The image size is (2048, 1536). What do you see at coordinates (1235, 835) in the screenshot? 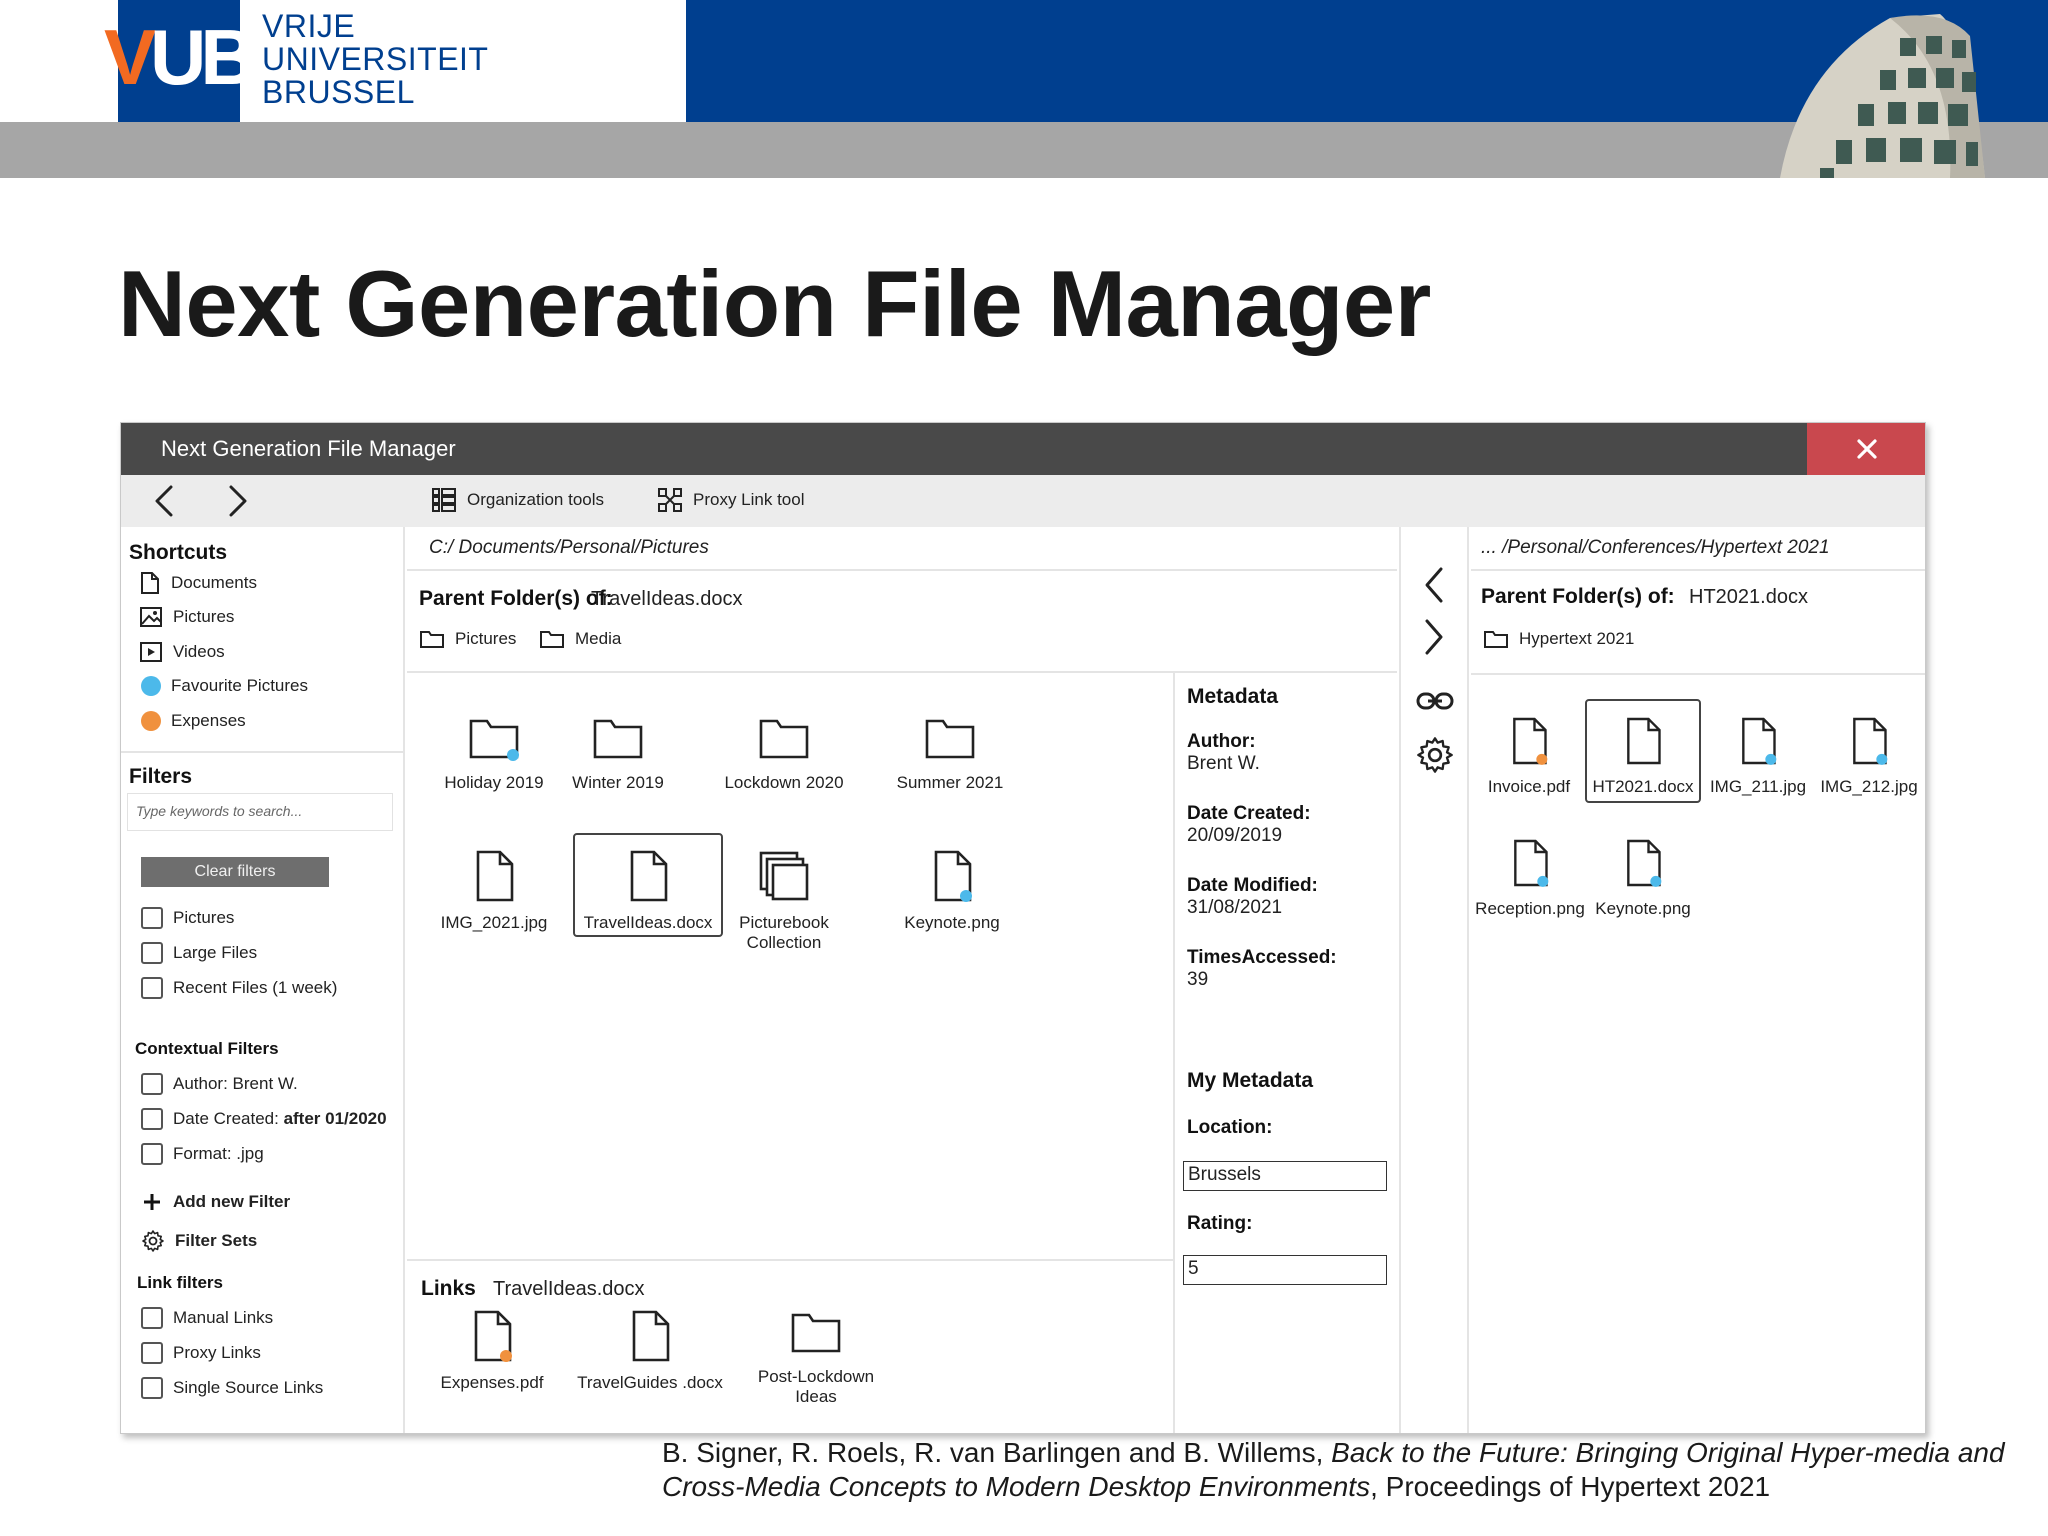
I see `metadata-value: 20/09/2019` at bounding box center [1235, 835].